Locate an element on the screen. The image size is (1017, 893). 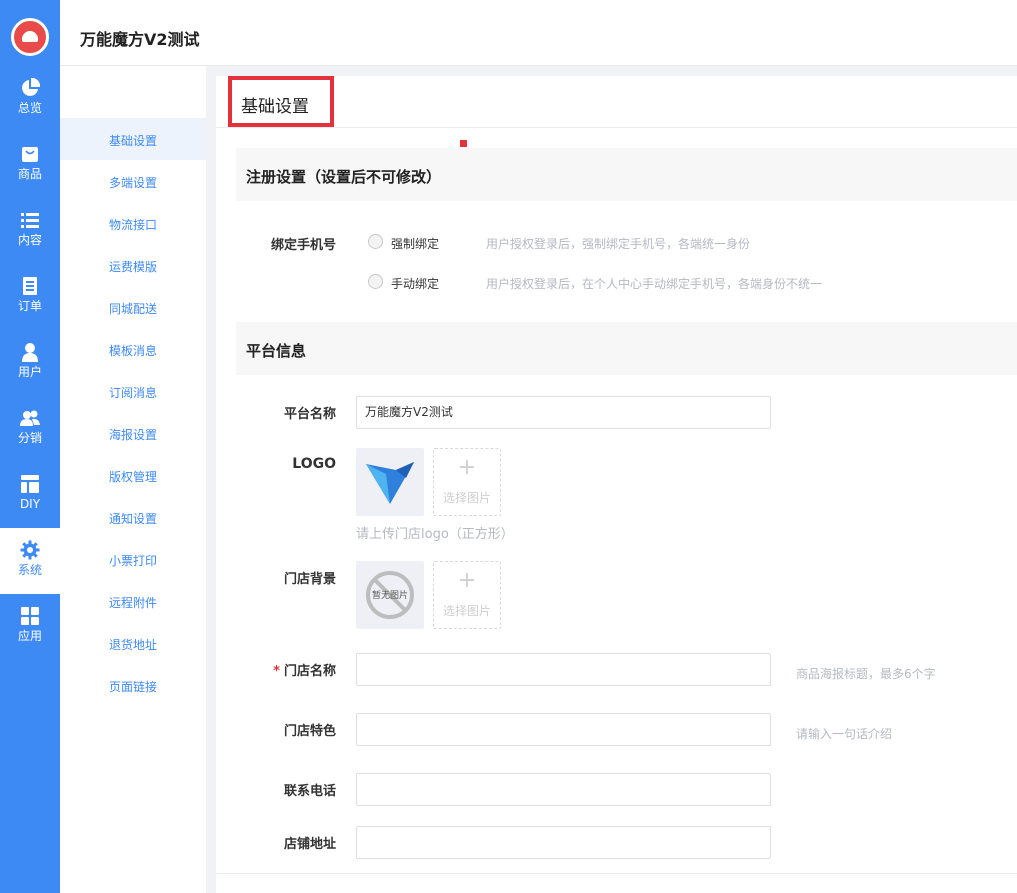
submenu-item-multi-terminal: 多端设置 is located at coordinates (133, 181).